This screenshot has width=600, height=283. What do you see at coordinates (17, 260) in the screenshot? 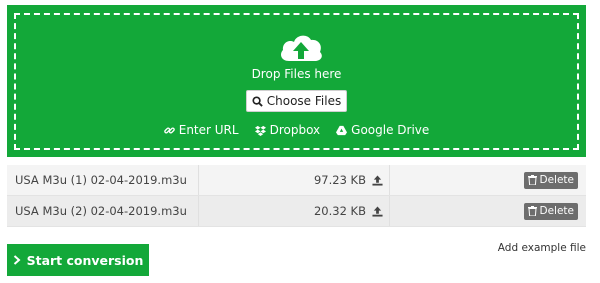
I see `chevron-right-icon` at bounding box center [17, 260].